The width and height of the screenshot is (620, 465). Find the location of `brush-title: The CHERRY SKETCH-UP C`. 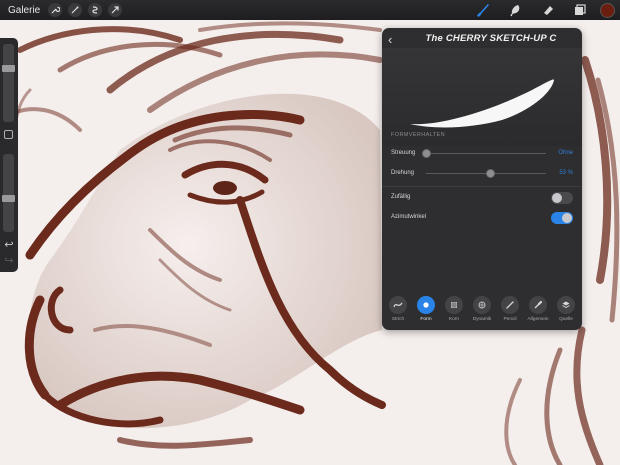

brush-title: The CHERRY SKETCH-UP C is located at coordinates (491, 38).